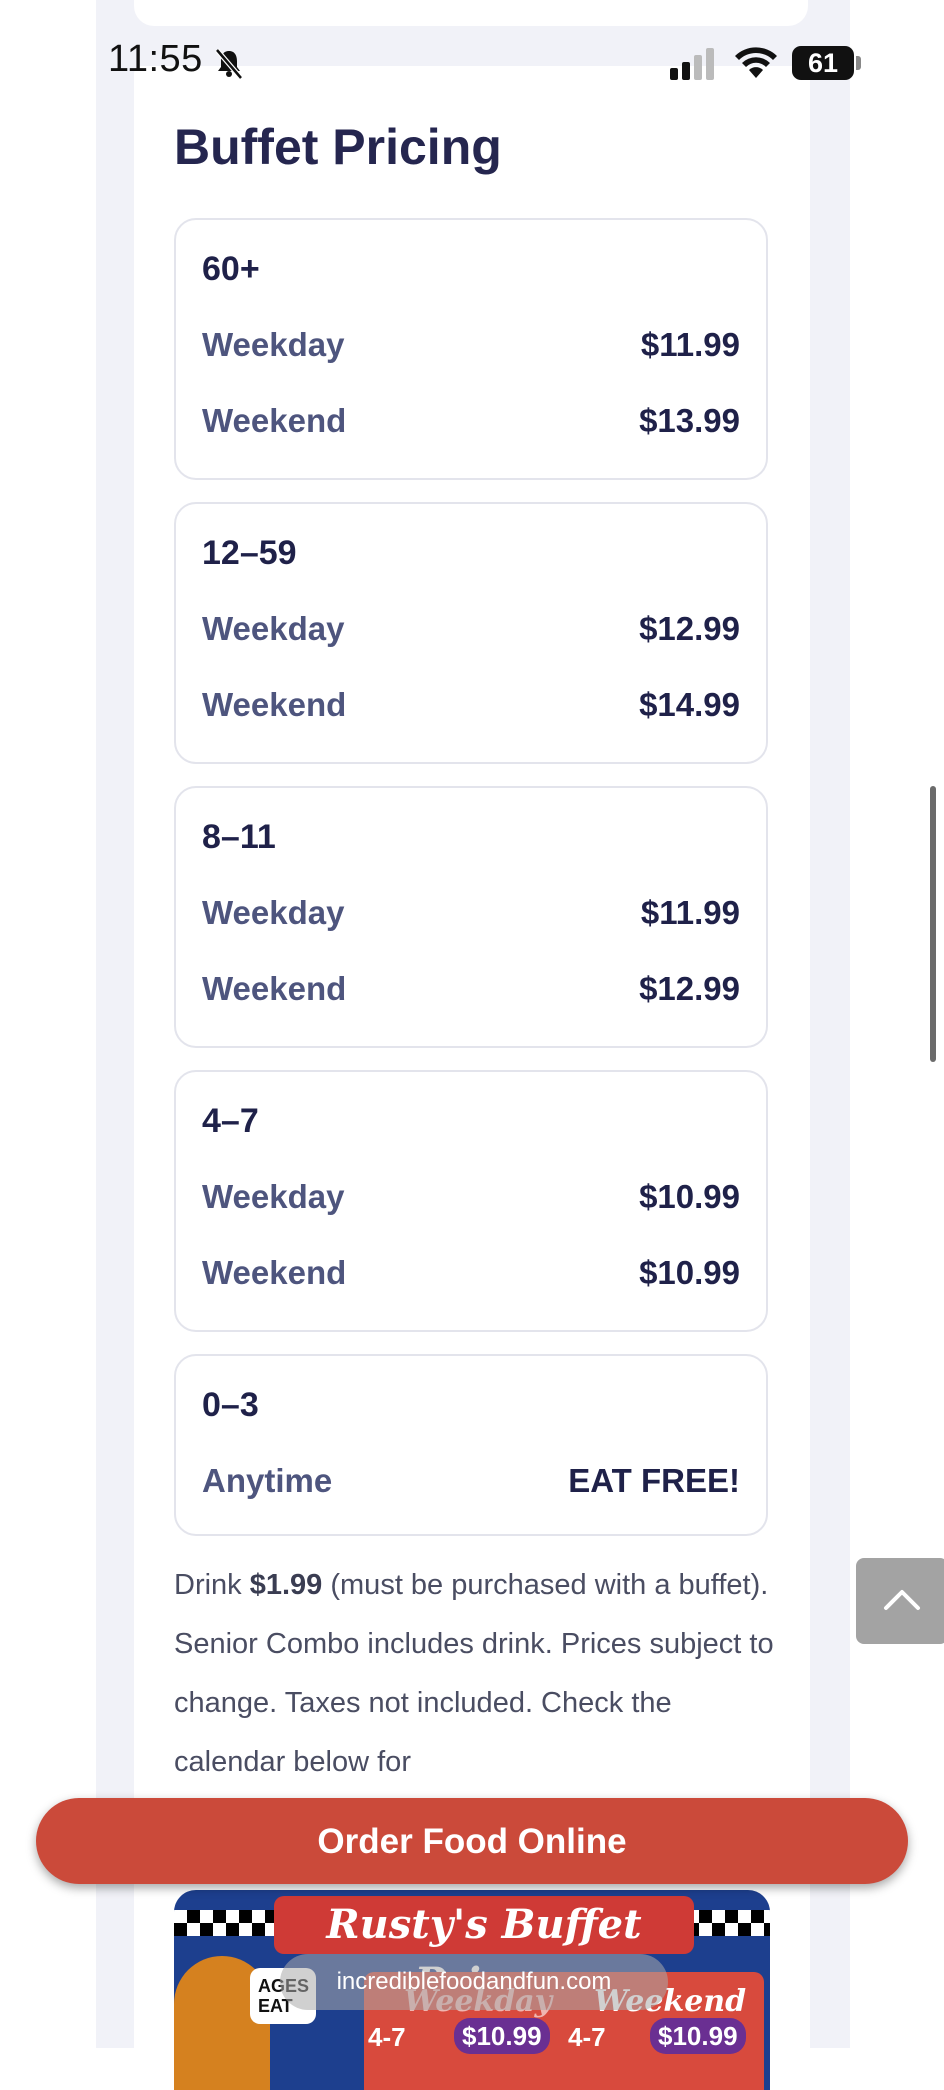 This screenshot has width=944, height=2090. Describe the element at coordinates (155, 59) in the screenshot. I see `status-time: 11:55` at that location.